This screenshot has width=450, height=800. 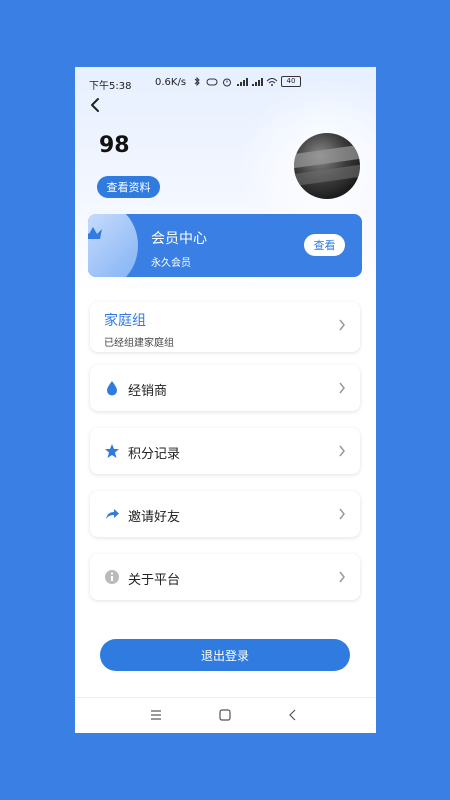 I want to click on vip-card: 会员中心 永久会员 查看, so click(x=225, y=245).